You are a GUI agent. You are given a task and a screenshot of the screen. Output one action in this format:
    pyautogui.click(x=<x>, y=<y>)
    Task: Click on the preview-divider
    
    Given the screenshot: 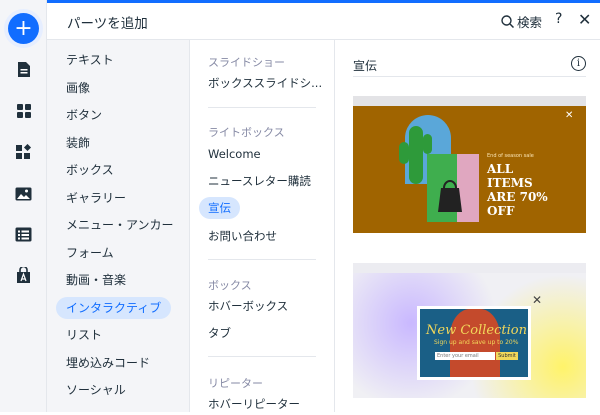 What is the action you would take?
    pyautogui.click(x=469, y=76)
    